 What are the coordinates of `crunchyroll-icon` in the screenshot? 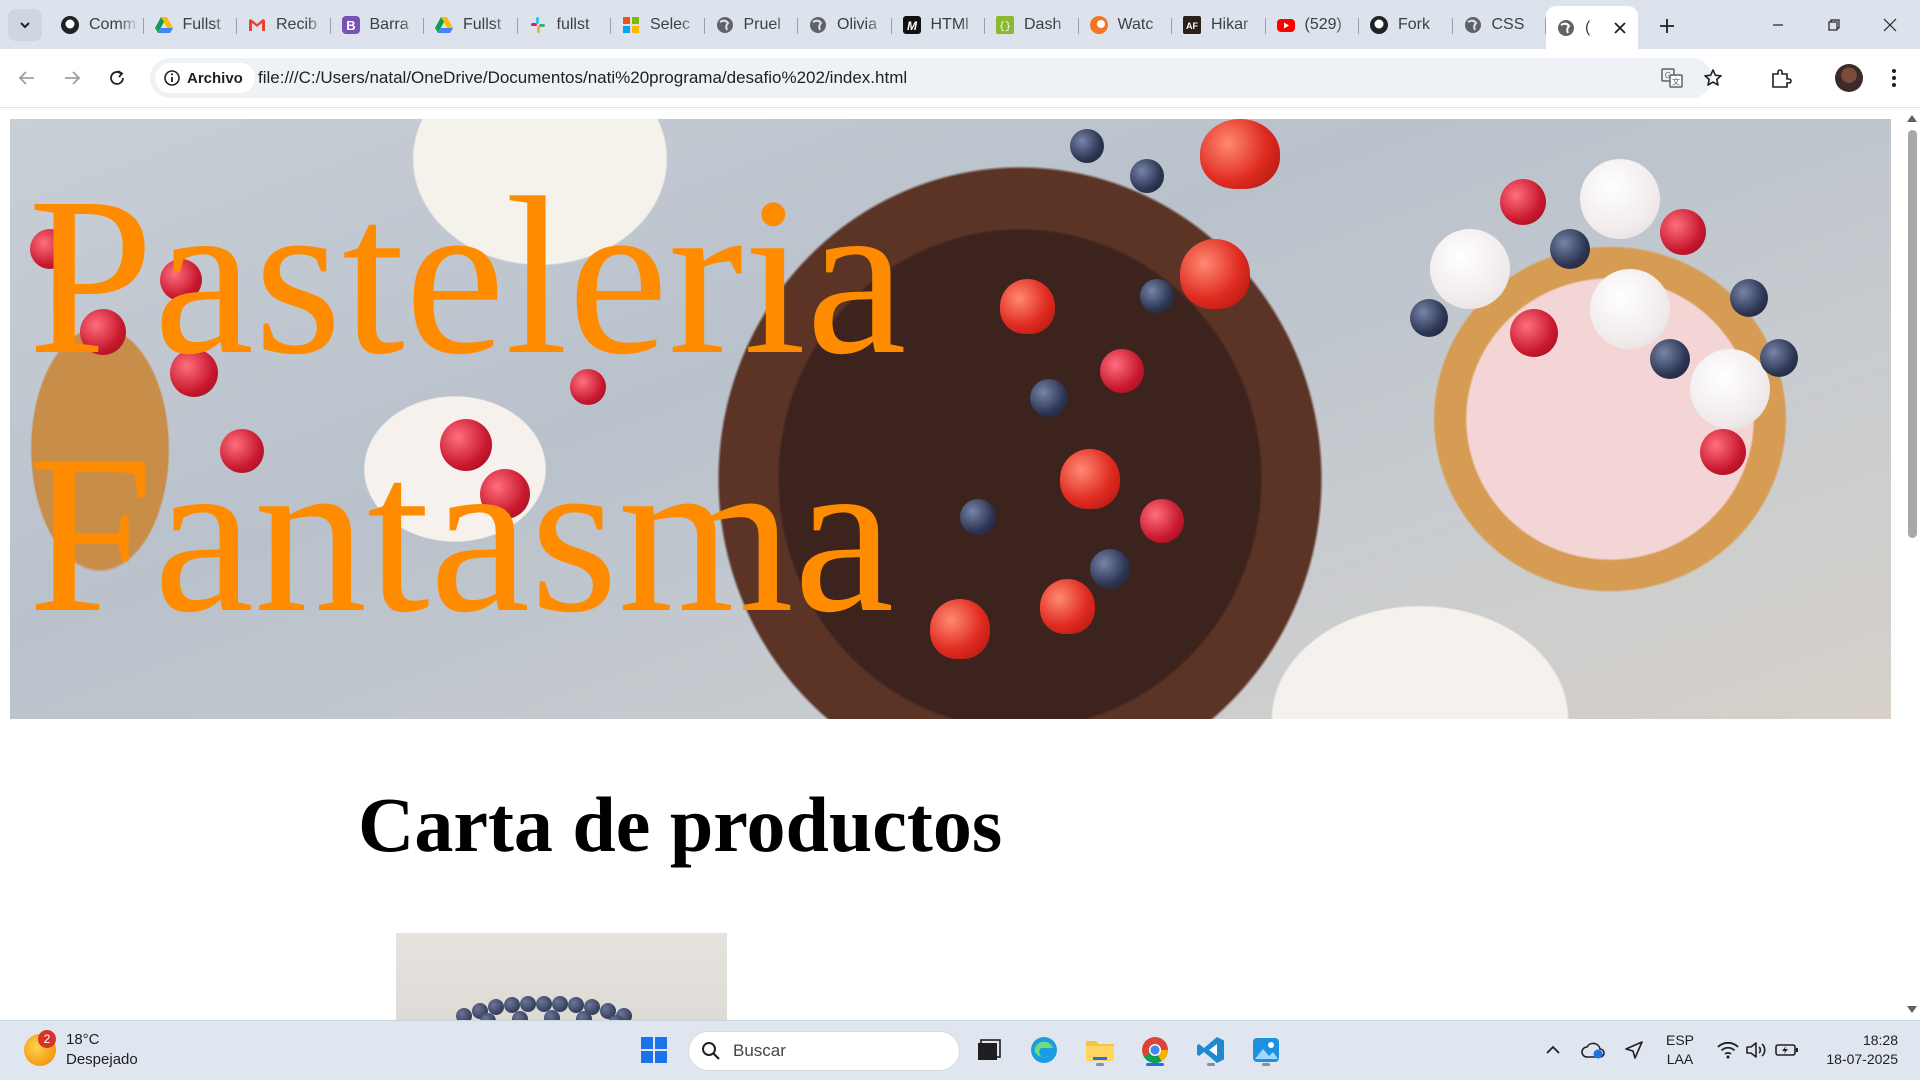 It's located at (1099, 25).